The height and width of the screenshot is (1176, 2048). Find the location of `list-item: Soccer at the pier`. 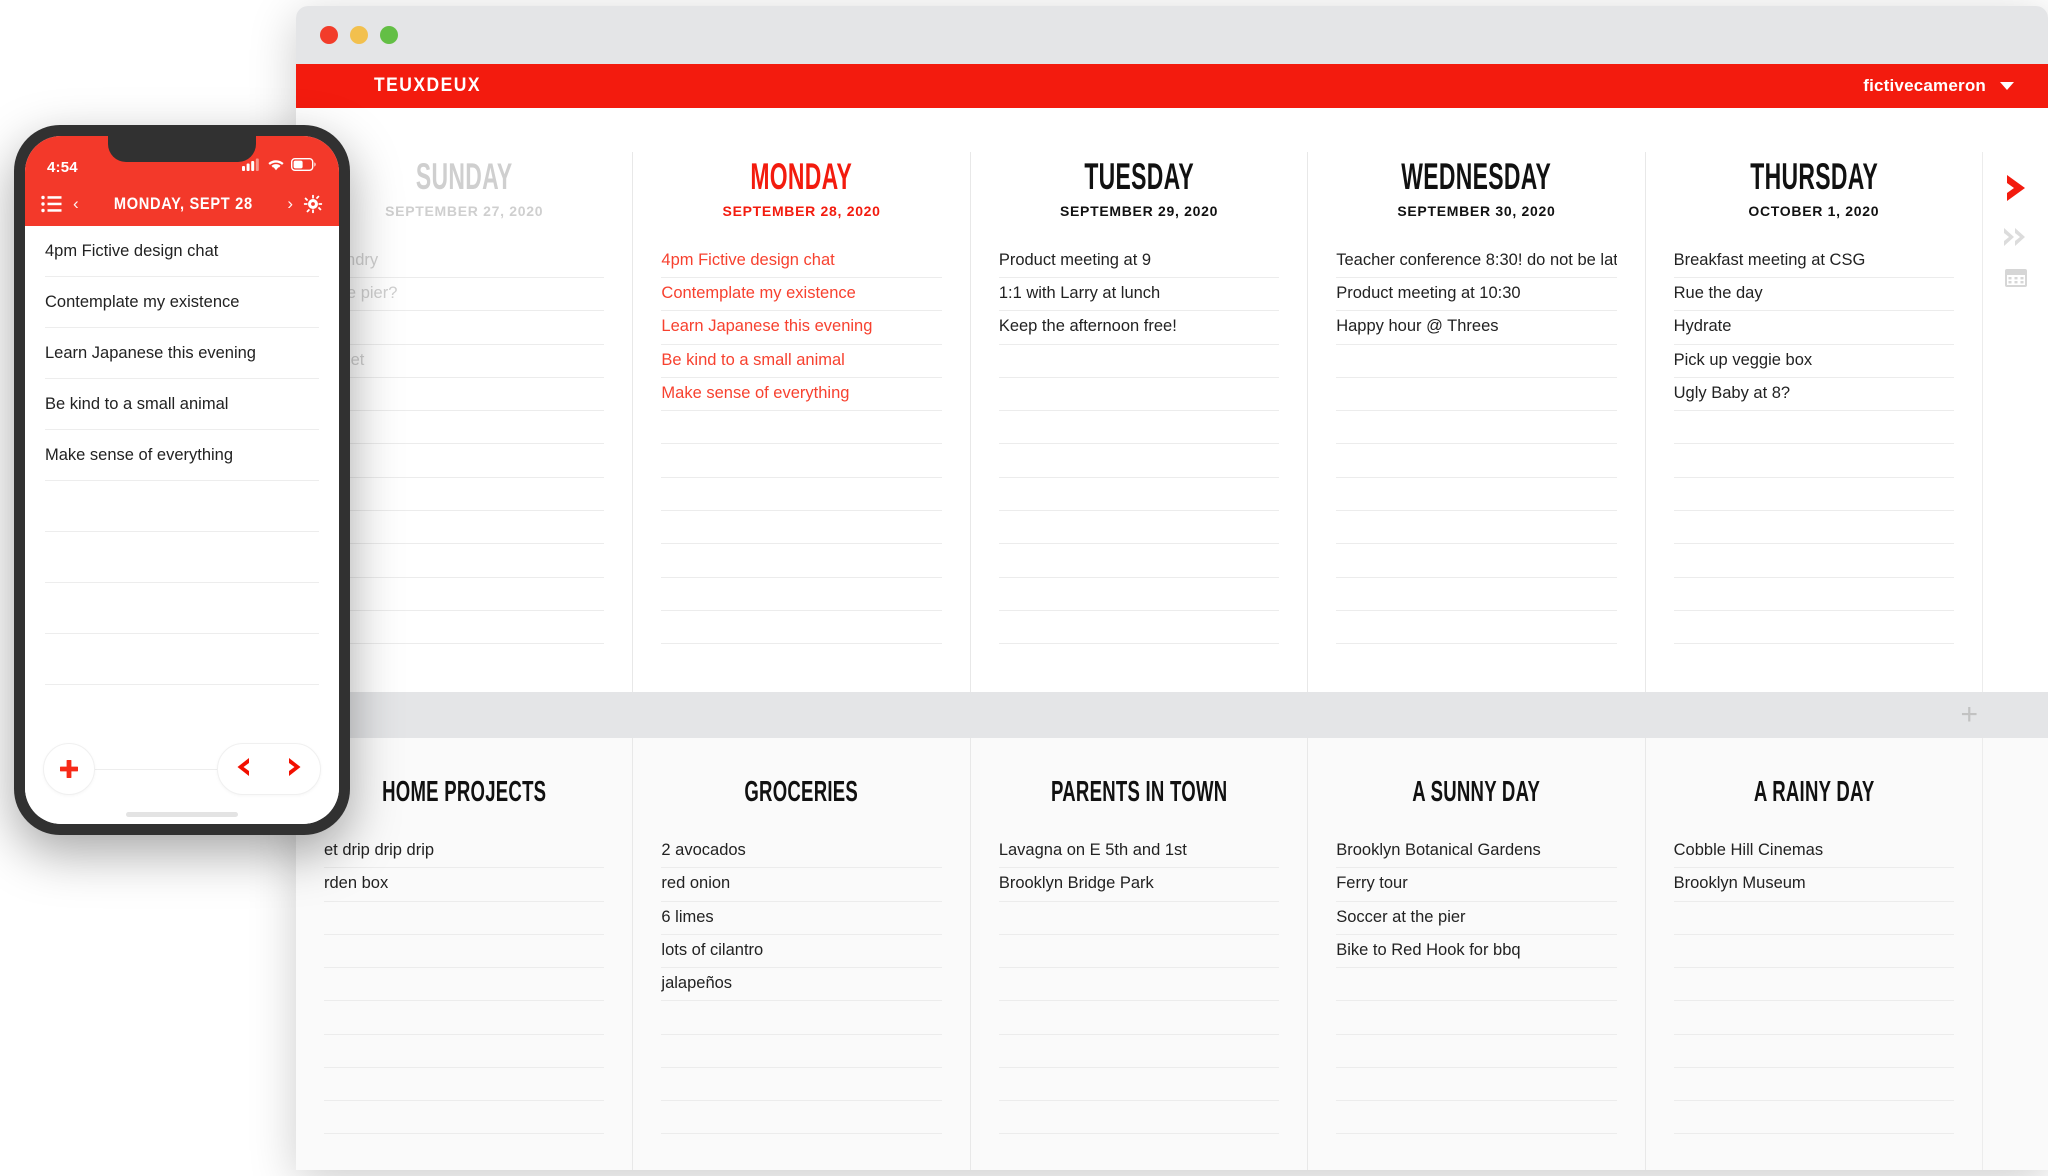

list-item: Soccer at the pier is located at coordinates (1476, 918).